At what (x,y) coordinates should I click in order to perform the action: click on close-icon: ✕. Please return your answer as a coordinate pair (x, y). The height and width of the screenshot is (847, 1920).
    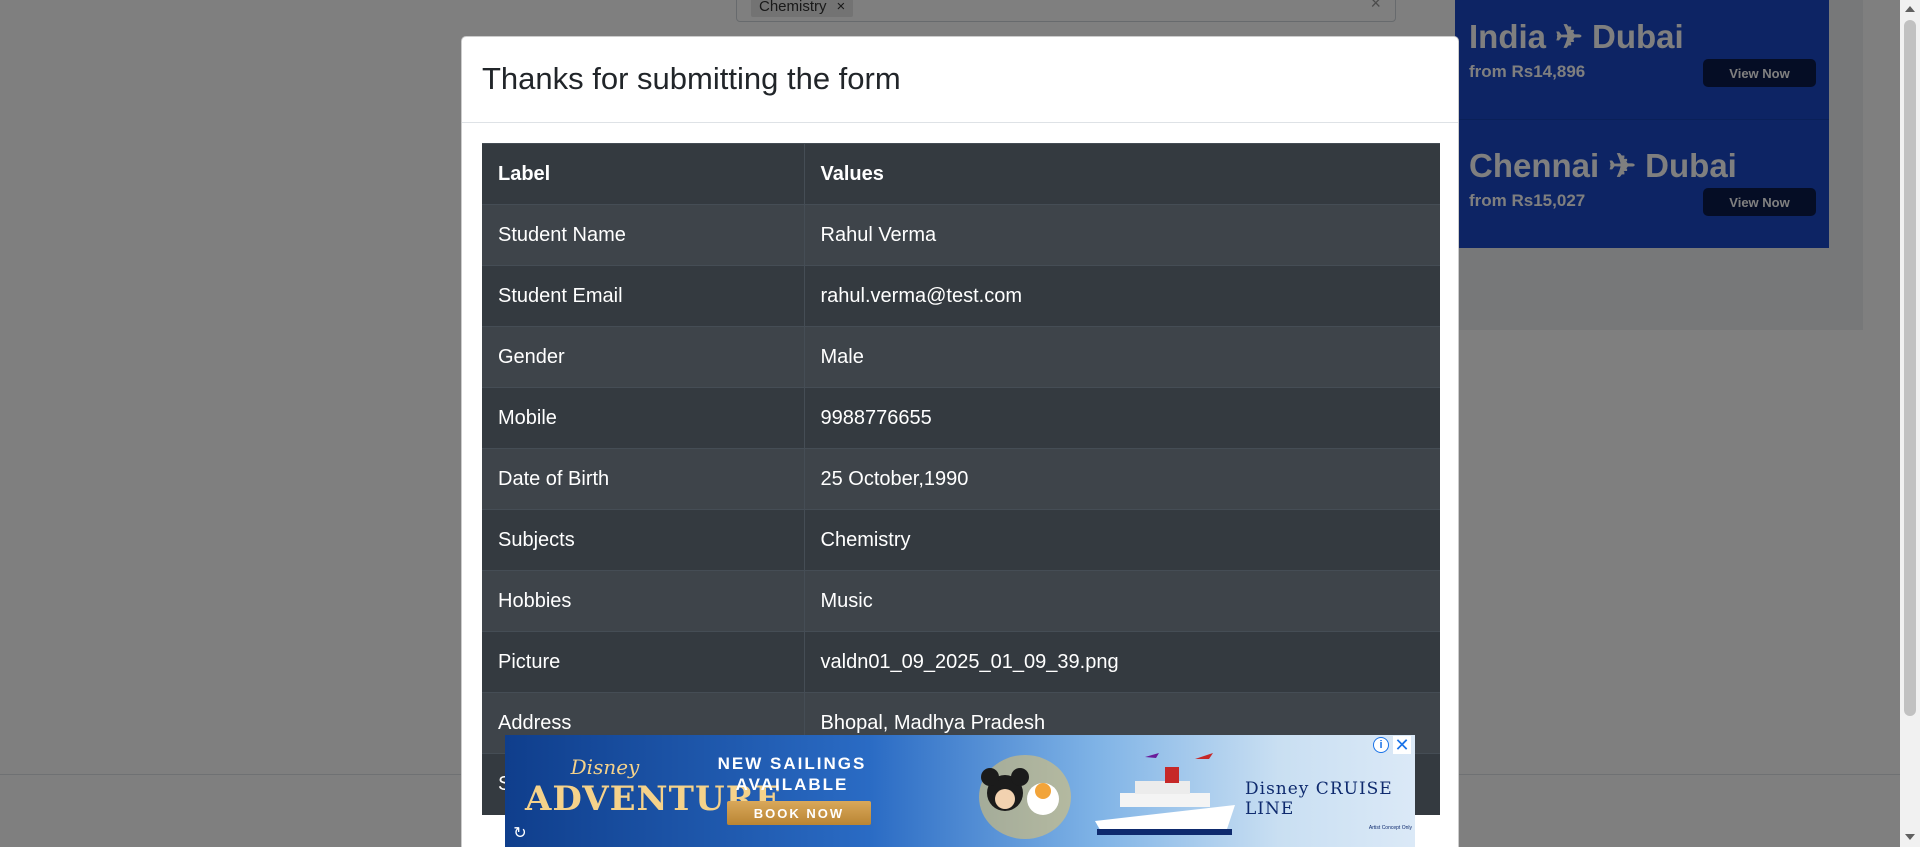
    Looking at the image, I should click on (1402, 745).